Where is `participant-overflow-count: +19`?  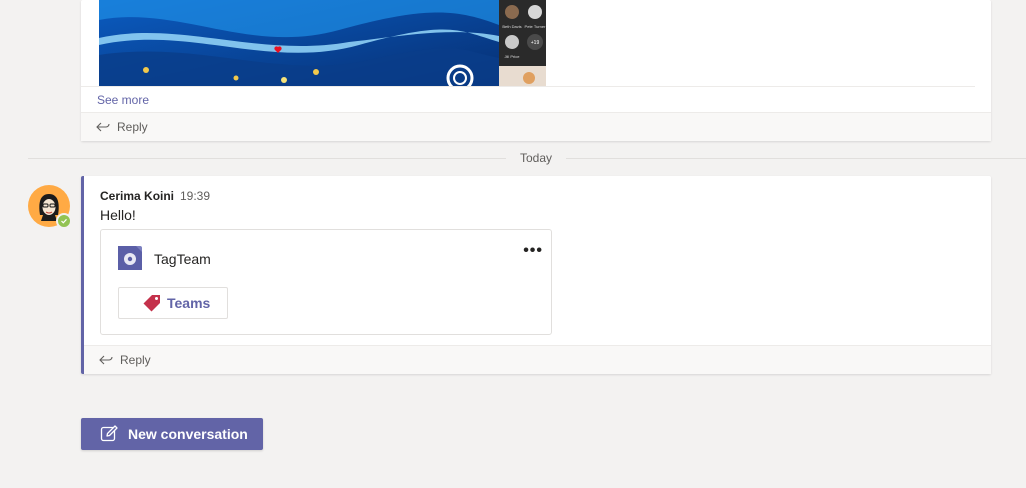 participant-overflow-count: +19 is located at coordinates (535, 43).